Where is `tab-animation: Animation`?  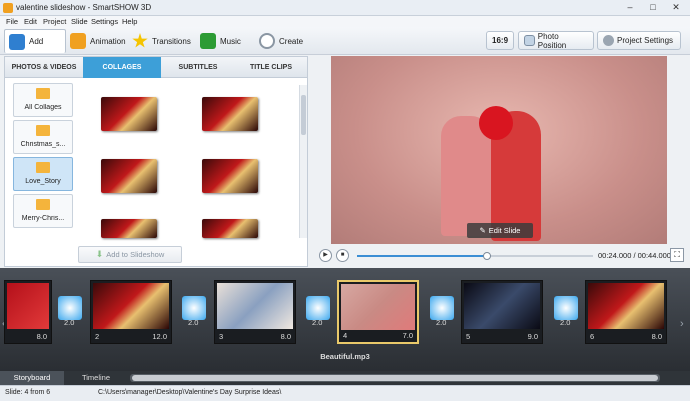 tab-animation: Animation is located at coordinates (98, 41).